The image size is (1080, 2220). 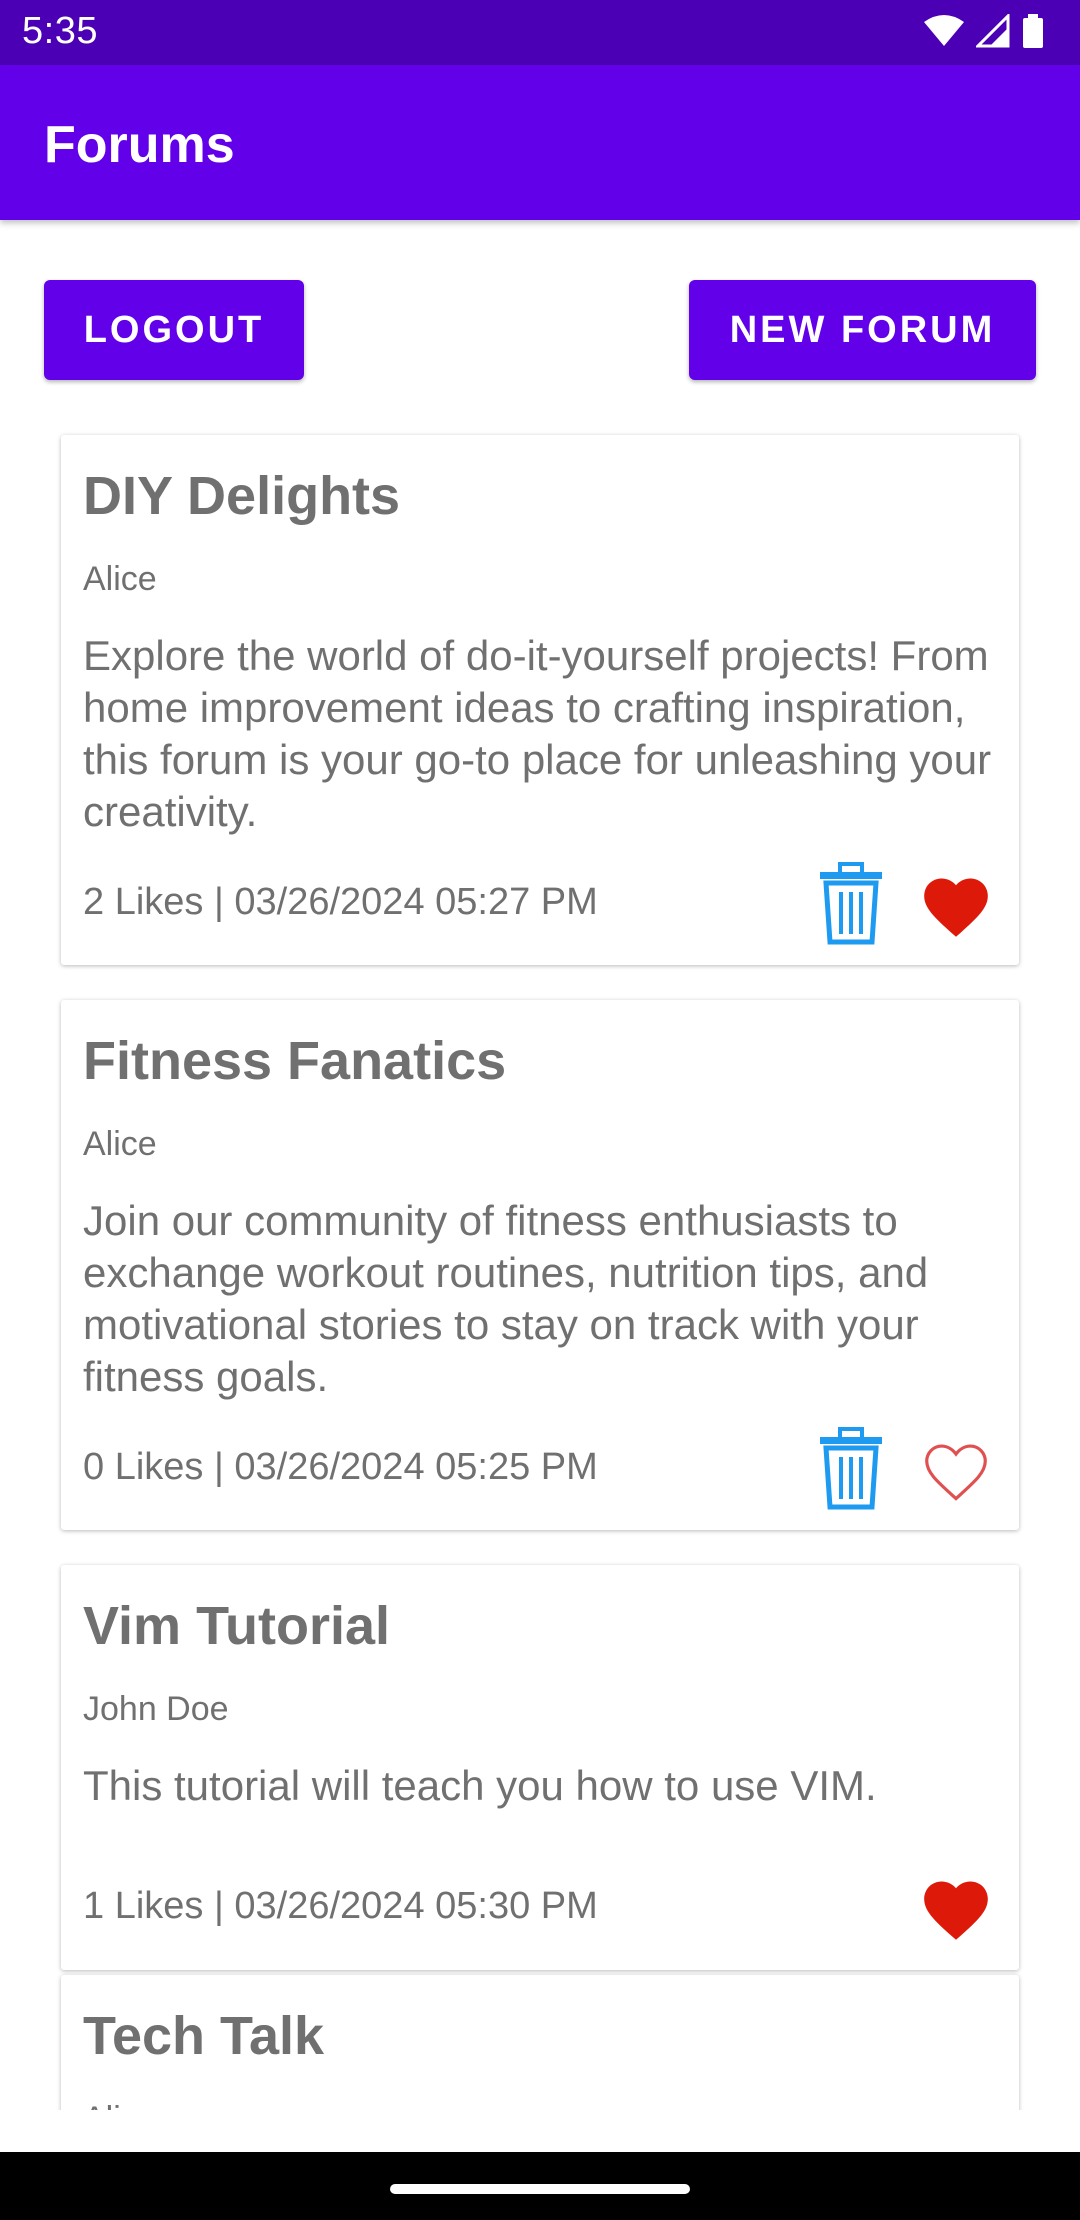 I want to click on logout-button: LOGOUT, so click(x=174, y=330).